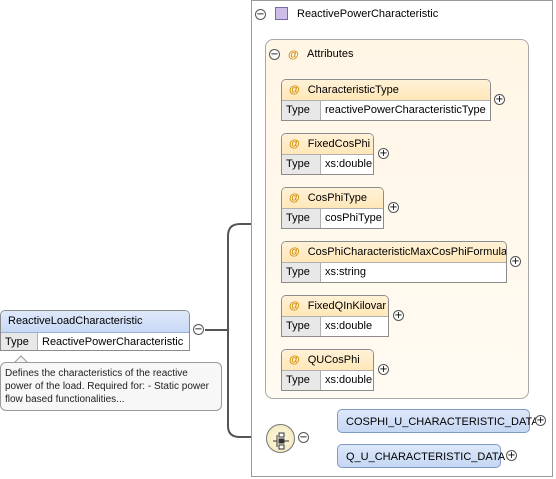 This screenshot has width=556, height=479. I want to click on attribute-name: CharacteristicType, so click(353, 90).